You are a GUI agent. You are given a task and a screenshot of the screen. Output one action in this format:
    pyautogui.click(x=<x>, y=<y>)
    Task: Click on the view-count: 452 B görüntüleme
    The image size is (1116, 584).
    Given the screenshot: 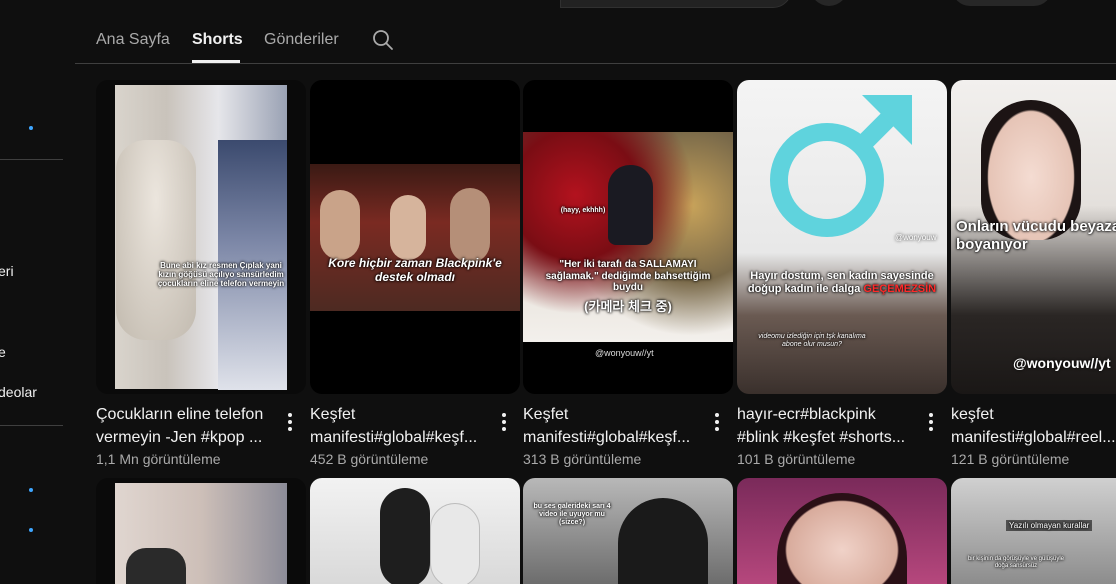 What is the action you would take?
    pyautogui.click(x=369, y=459)
    